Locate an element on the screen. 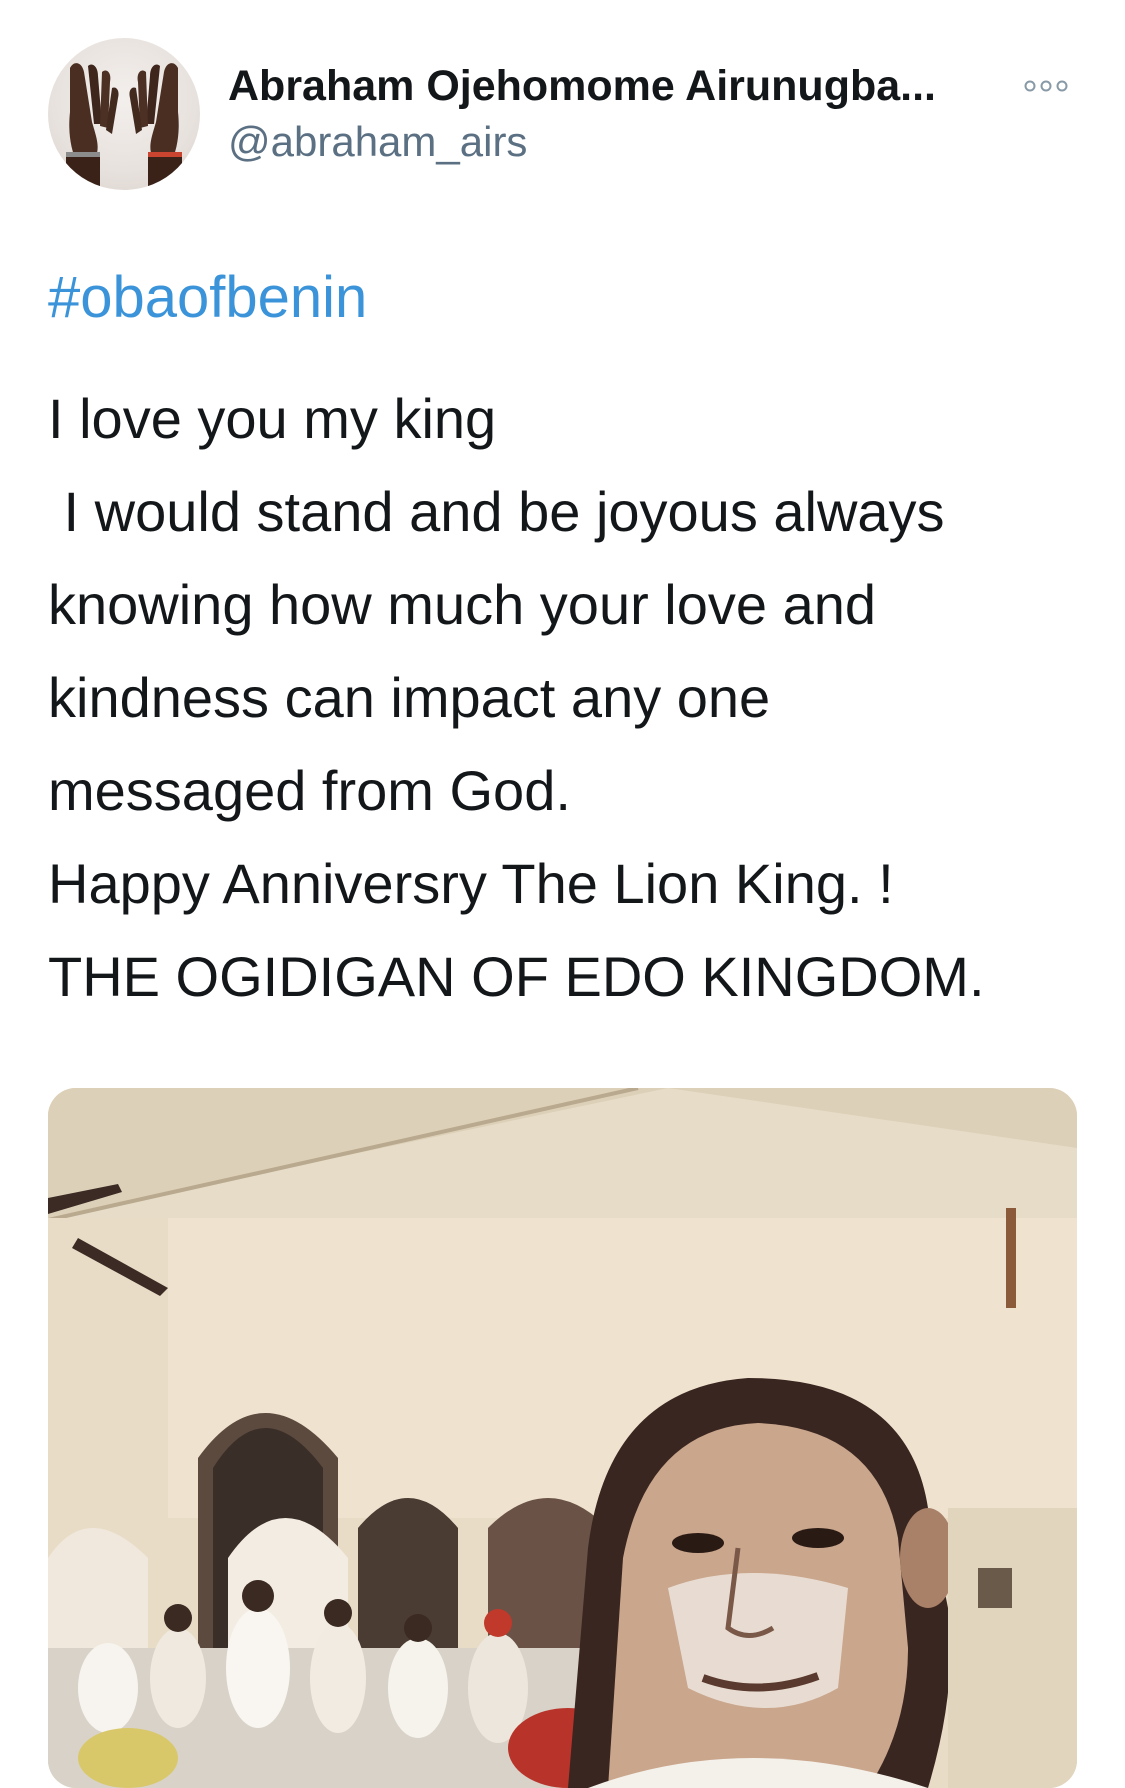 The width and height of the screenshot is (1125, 1788). avatar-hands-photo is located at coordinates (124, 124).